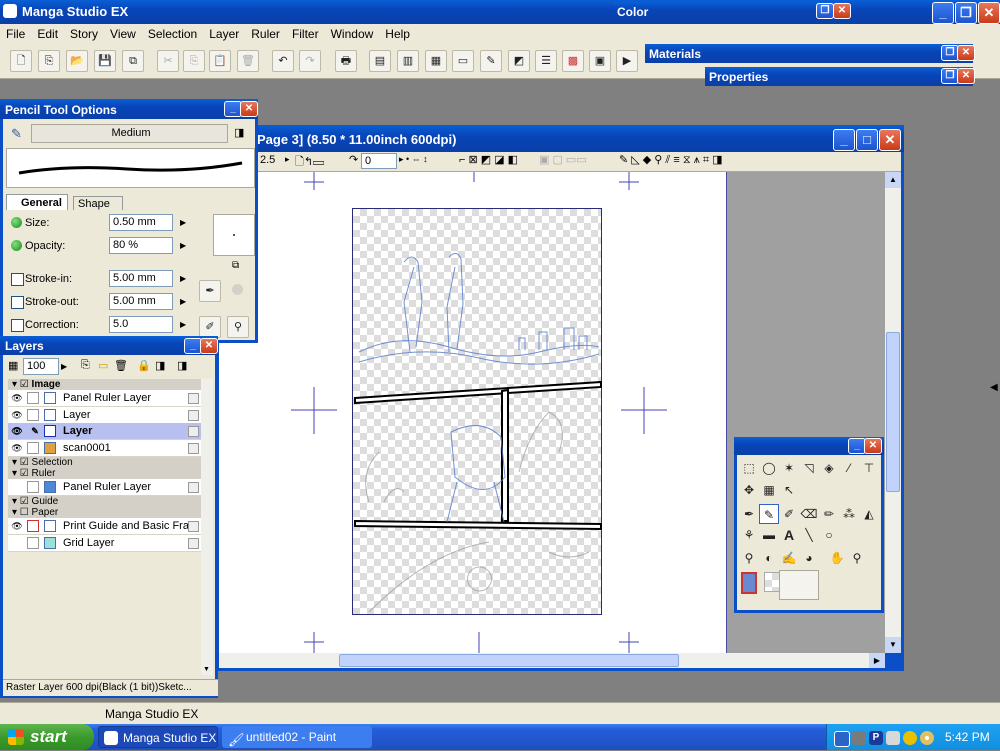  Describe the element at coordinates (893, 645) in the screenshot. I see `scroll-down-button: ▼` at that location.